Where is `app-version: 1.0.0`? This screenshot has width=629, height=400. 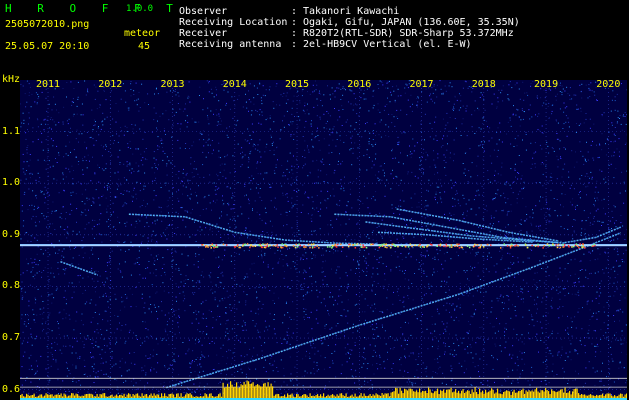
app-version: 1.0.0 is located at coordinates (140, 9).